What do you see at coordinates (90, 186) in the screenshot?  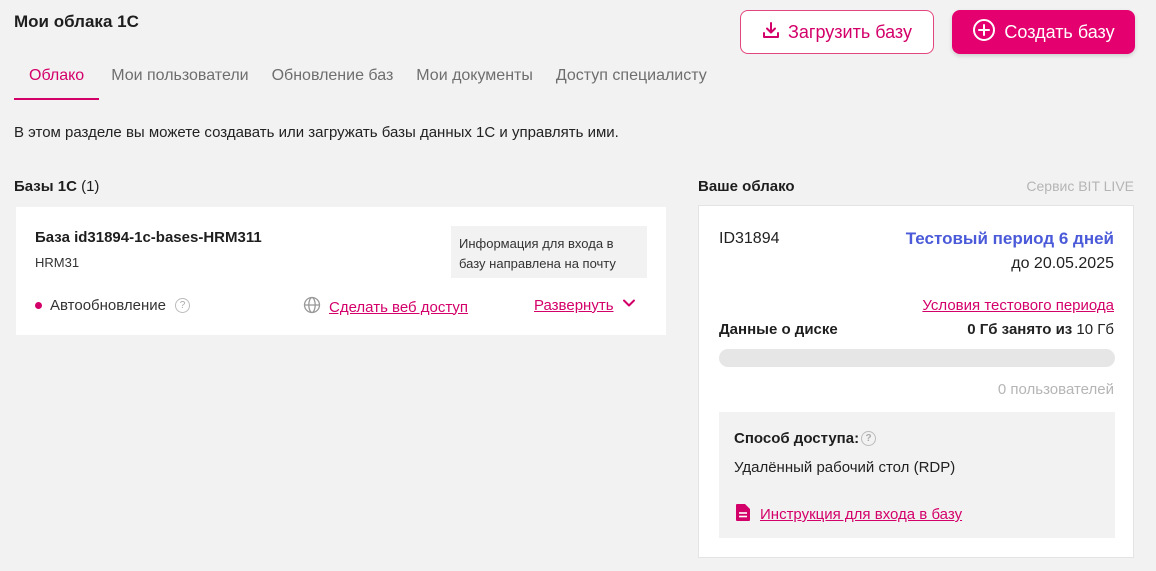 I see `bases-count: (1)` at bounding box center [90, 186].